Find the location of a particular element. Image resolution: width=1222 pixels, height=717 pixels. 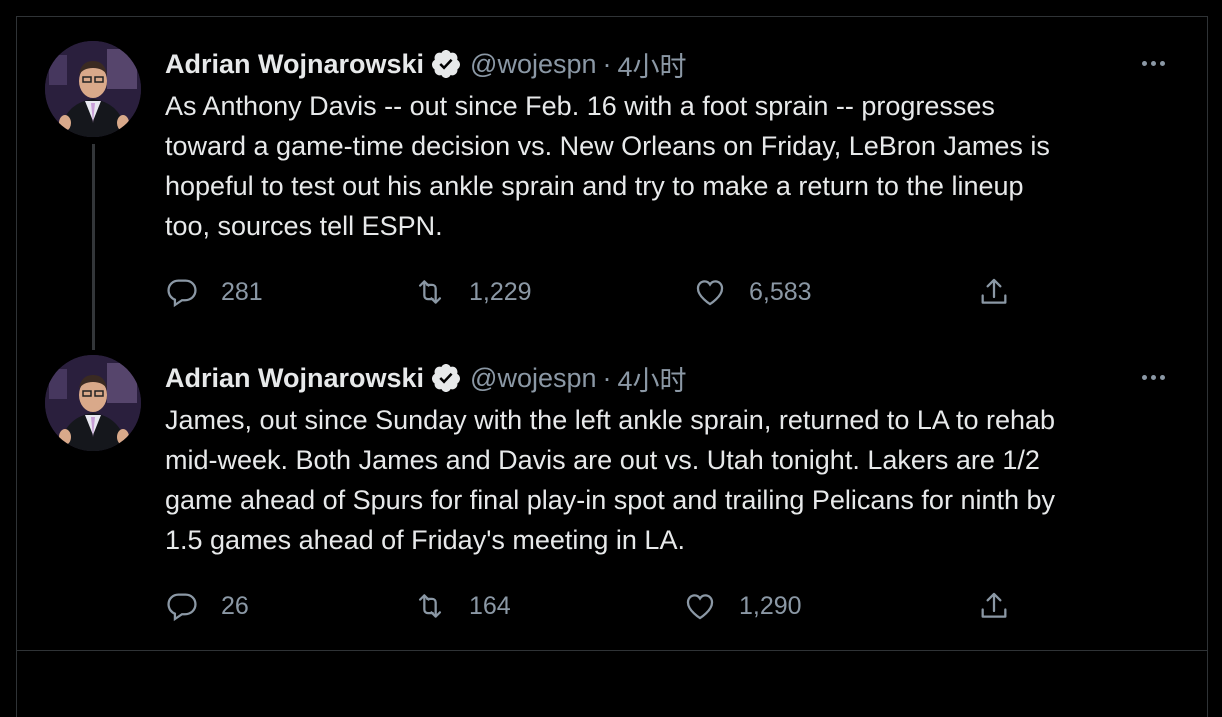

reply-button: 26 is located at coordinates (207, 606).